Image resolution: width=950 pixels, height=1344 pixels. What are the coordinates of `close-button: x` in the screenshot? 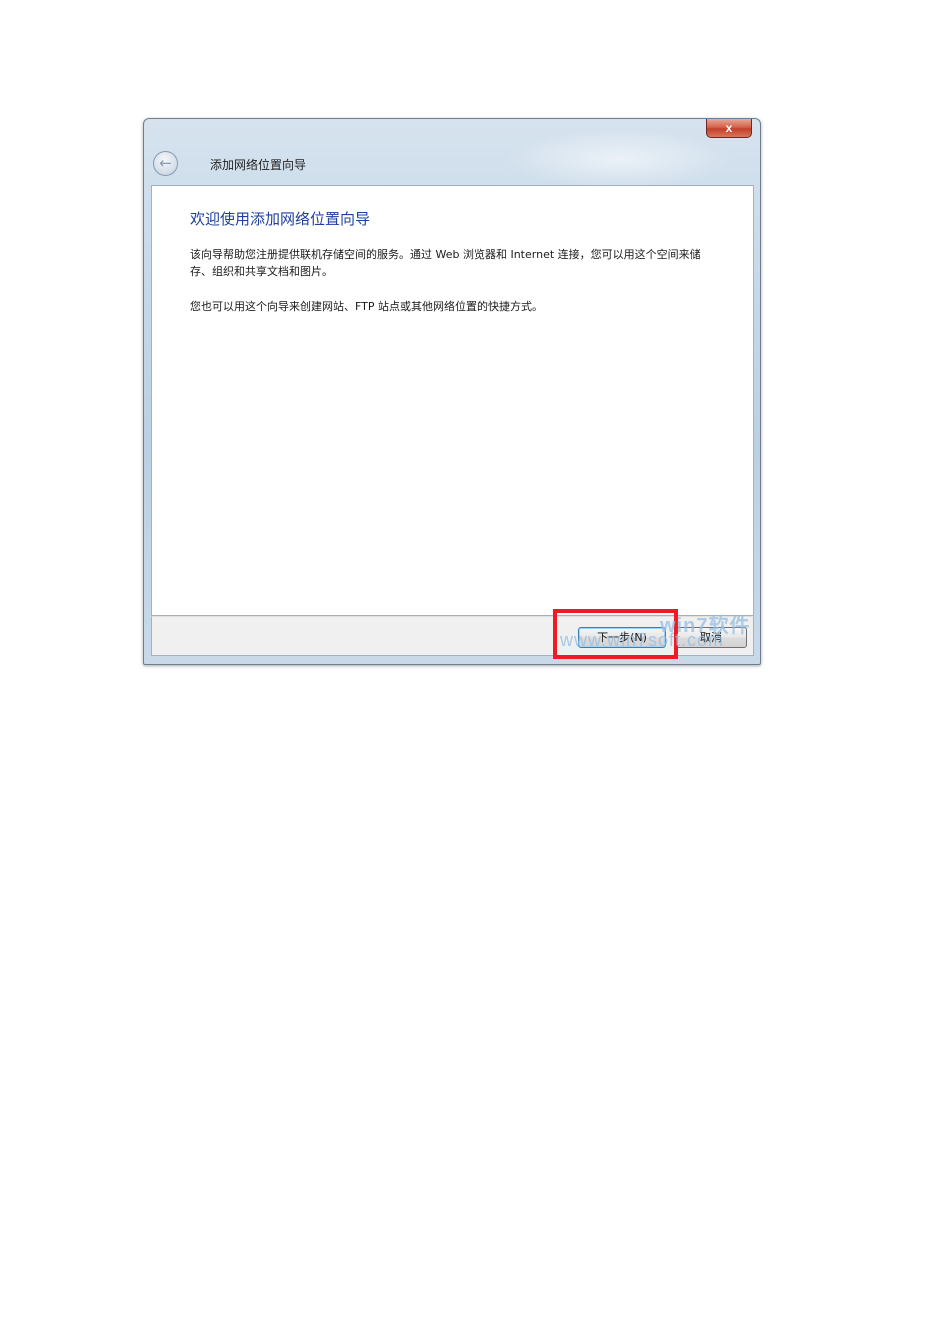 It's located at (729, 128).